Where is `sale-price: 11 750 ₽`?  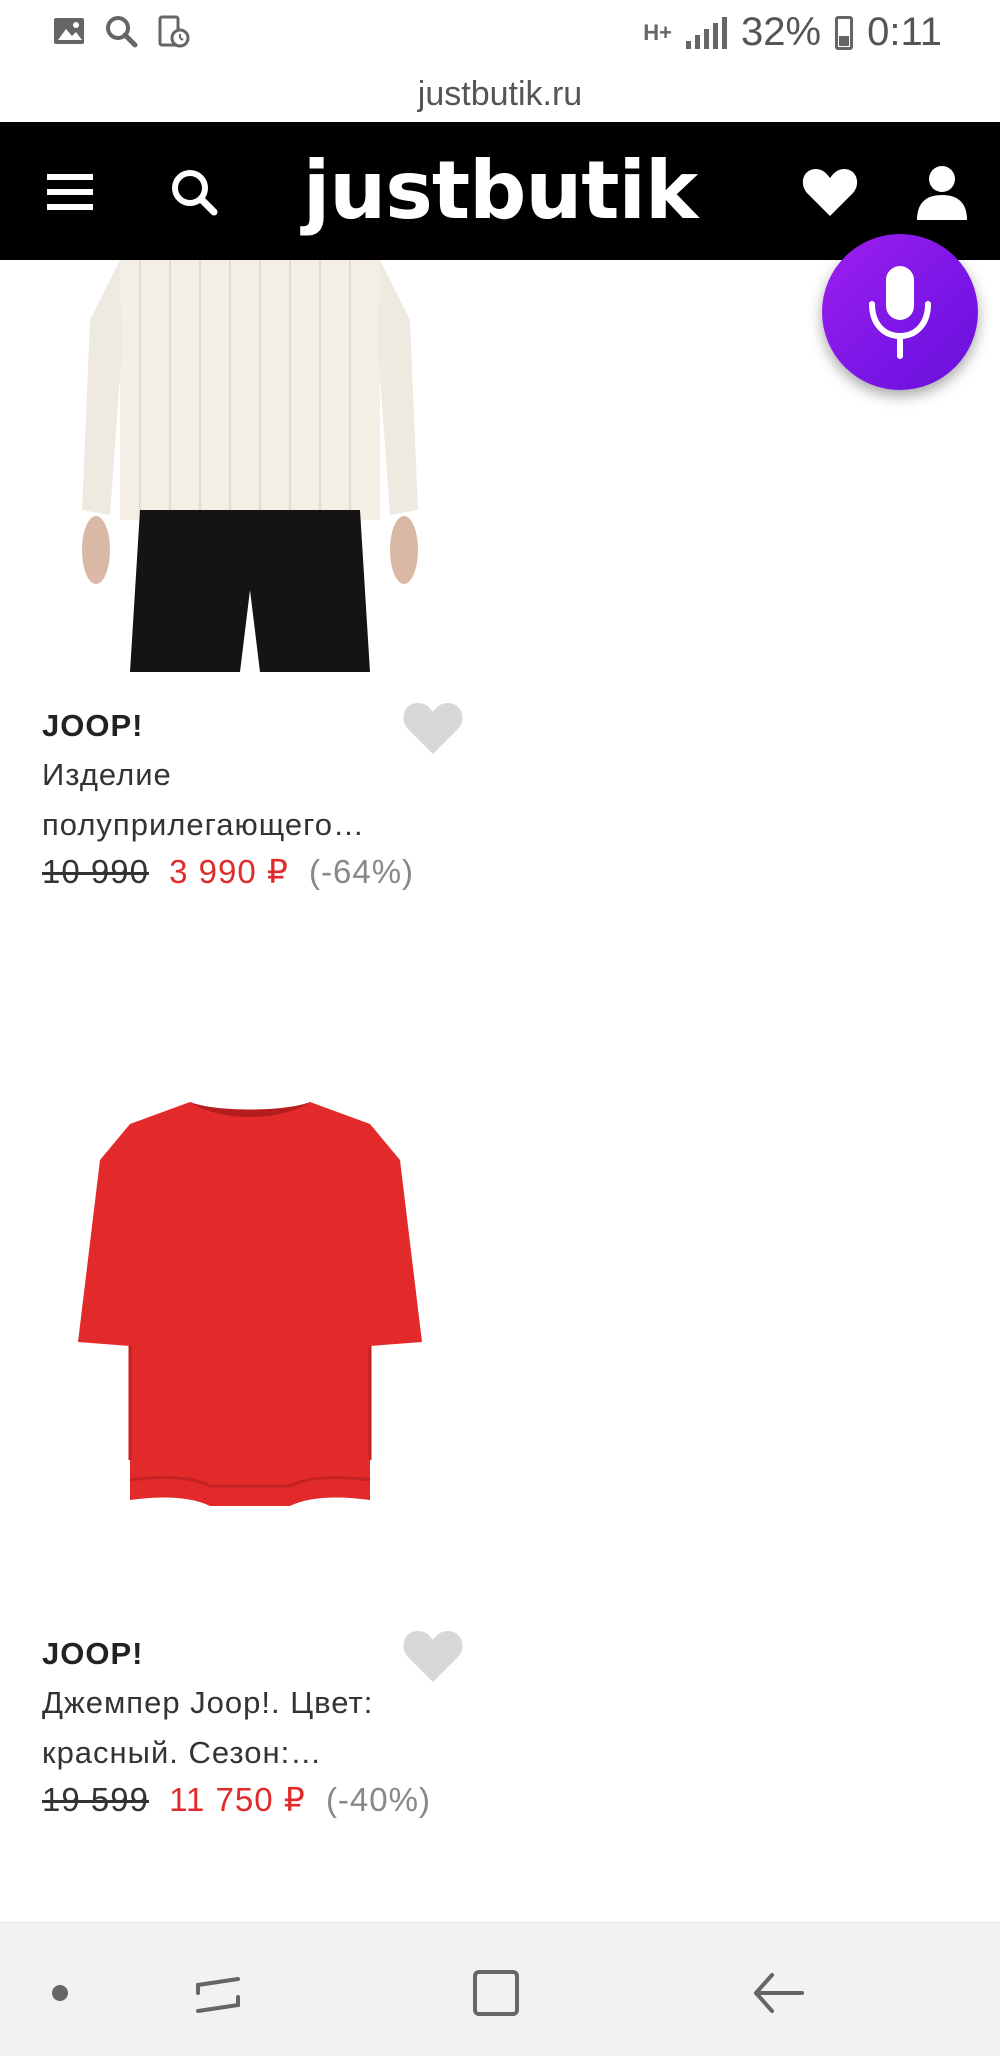 sale-price: 11 750 ₽ is located at coordinates (237, 1799).